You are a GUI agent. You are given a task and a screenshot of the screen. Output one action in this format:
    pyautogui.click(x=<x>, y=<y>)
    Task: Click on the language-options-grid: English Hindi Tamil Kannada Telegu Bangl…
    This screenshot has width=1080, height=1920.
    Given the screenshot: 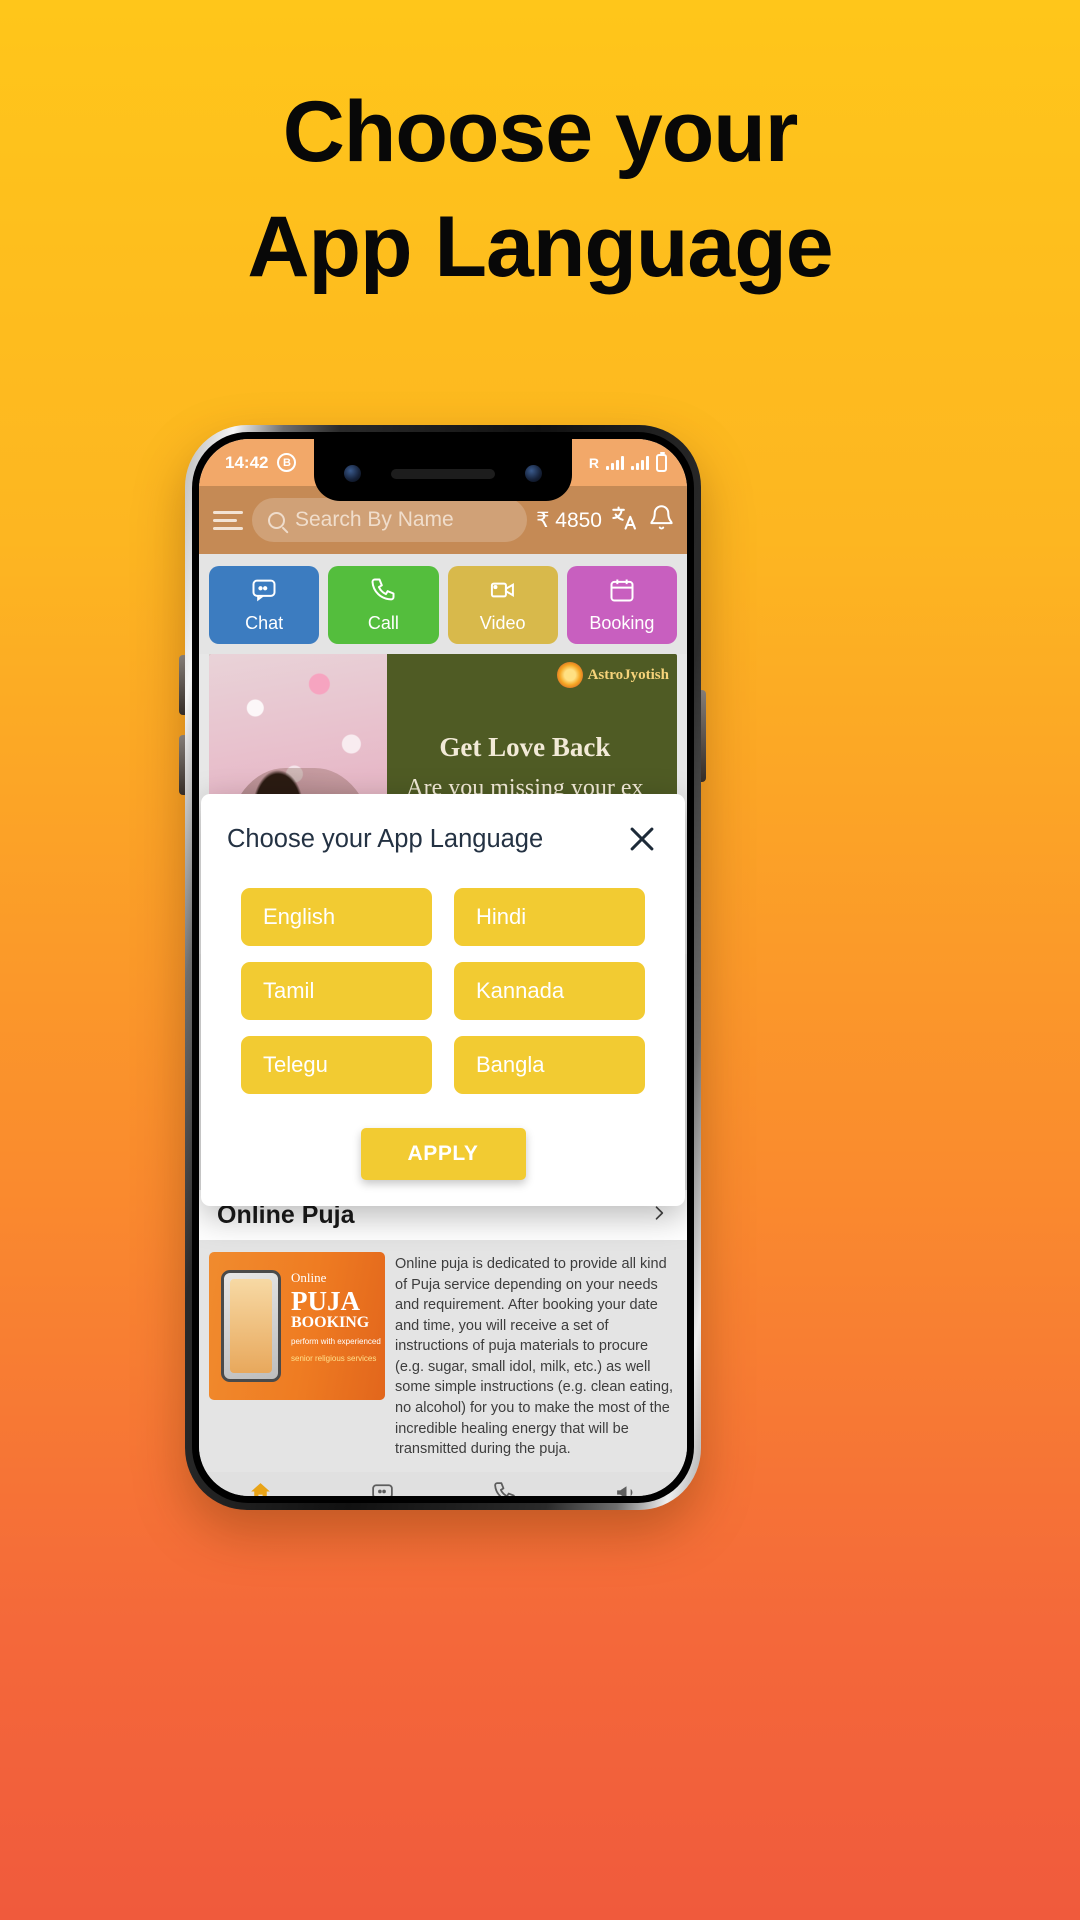 What is the action you would take?
    pyautogui.click(x=443, y=991)
    